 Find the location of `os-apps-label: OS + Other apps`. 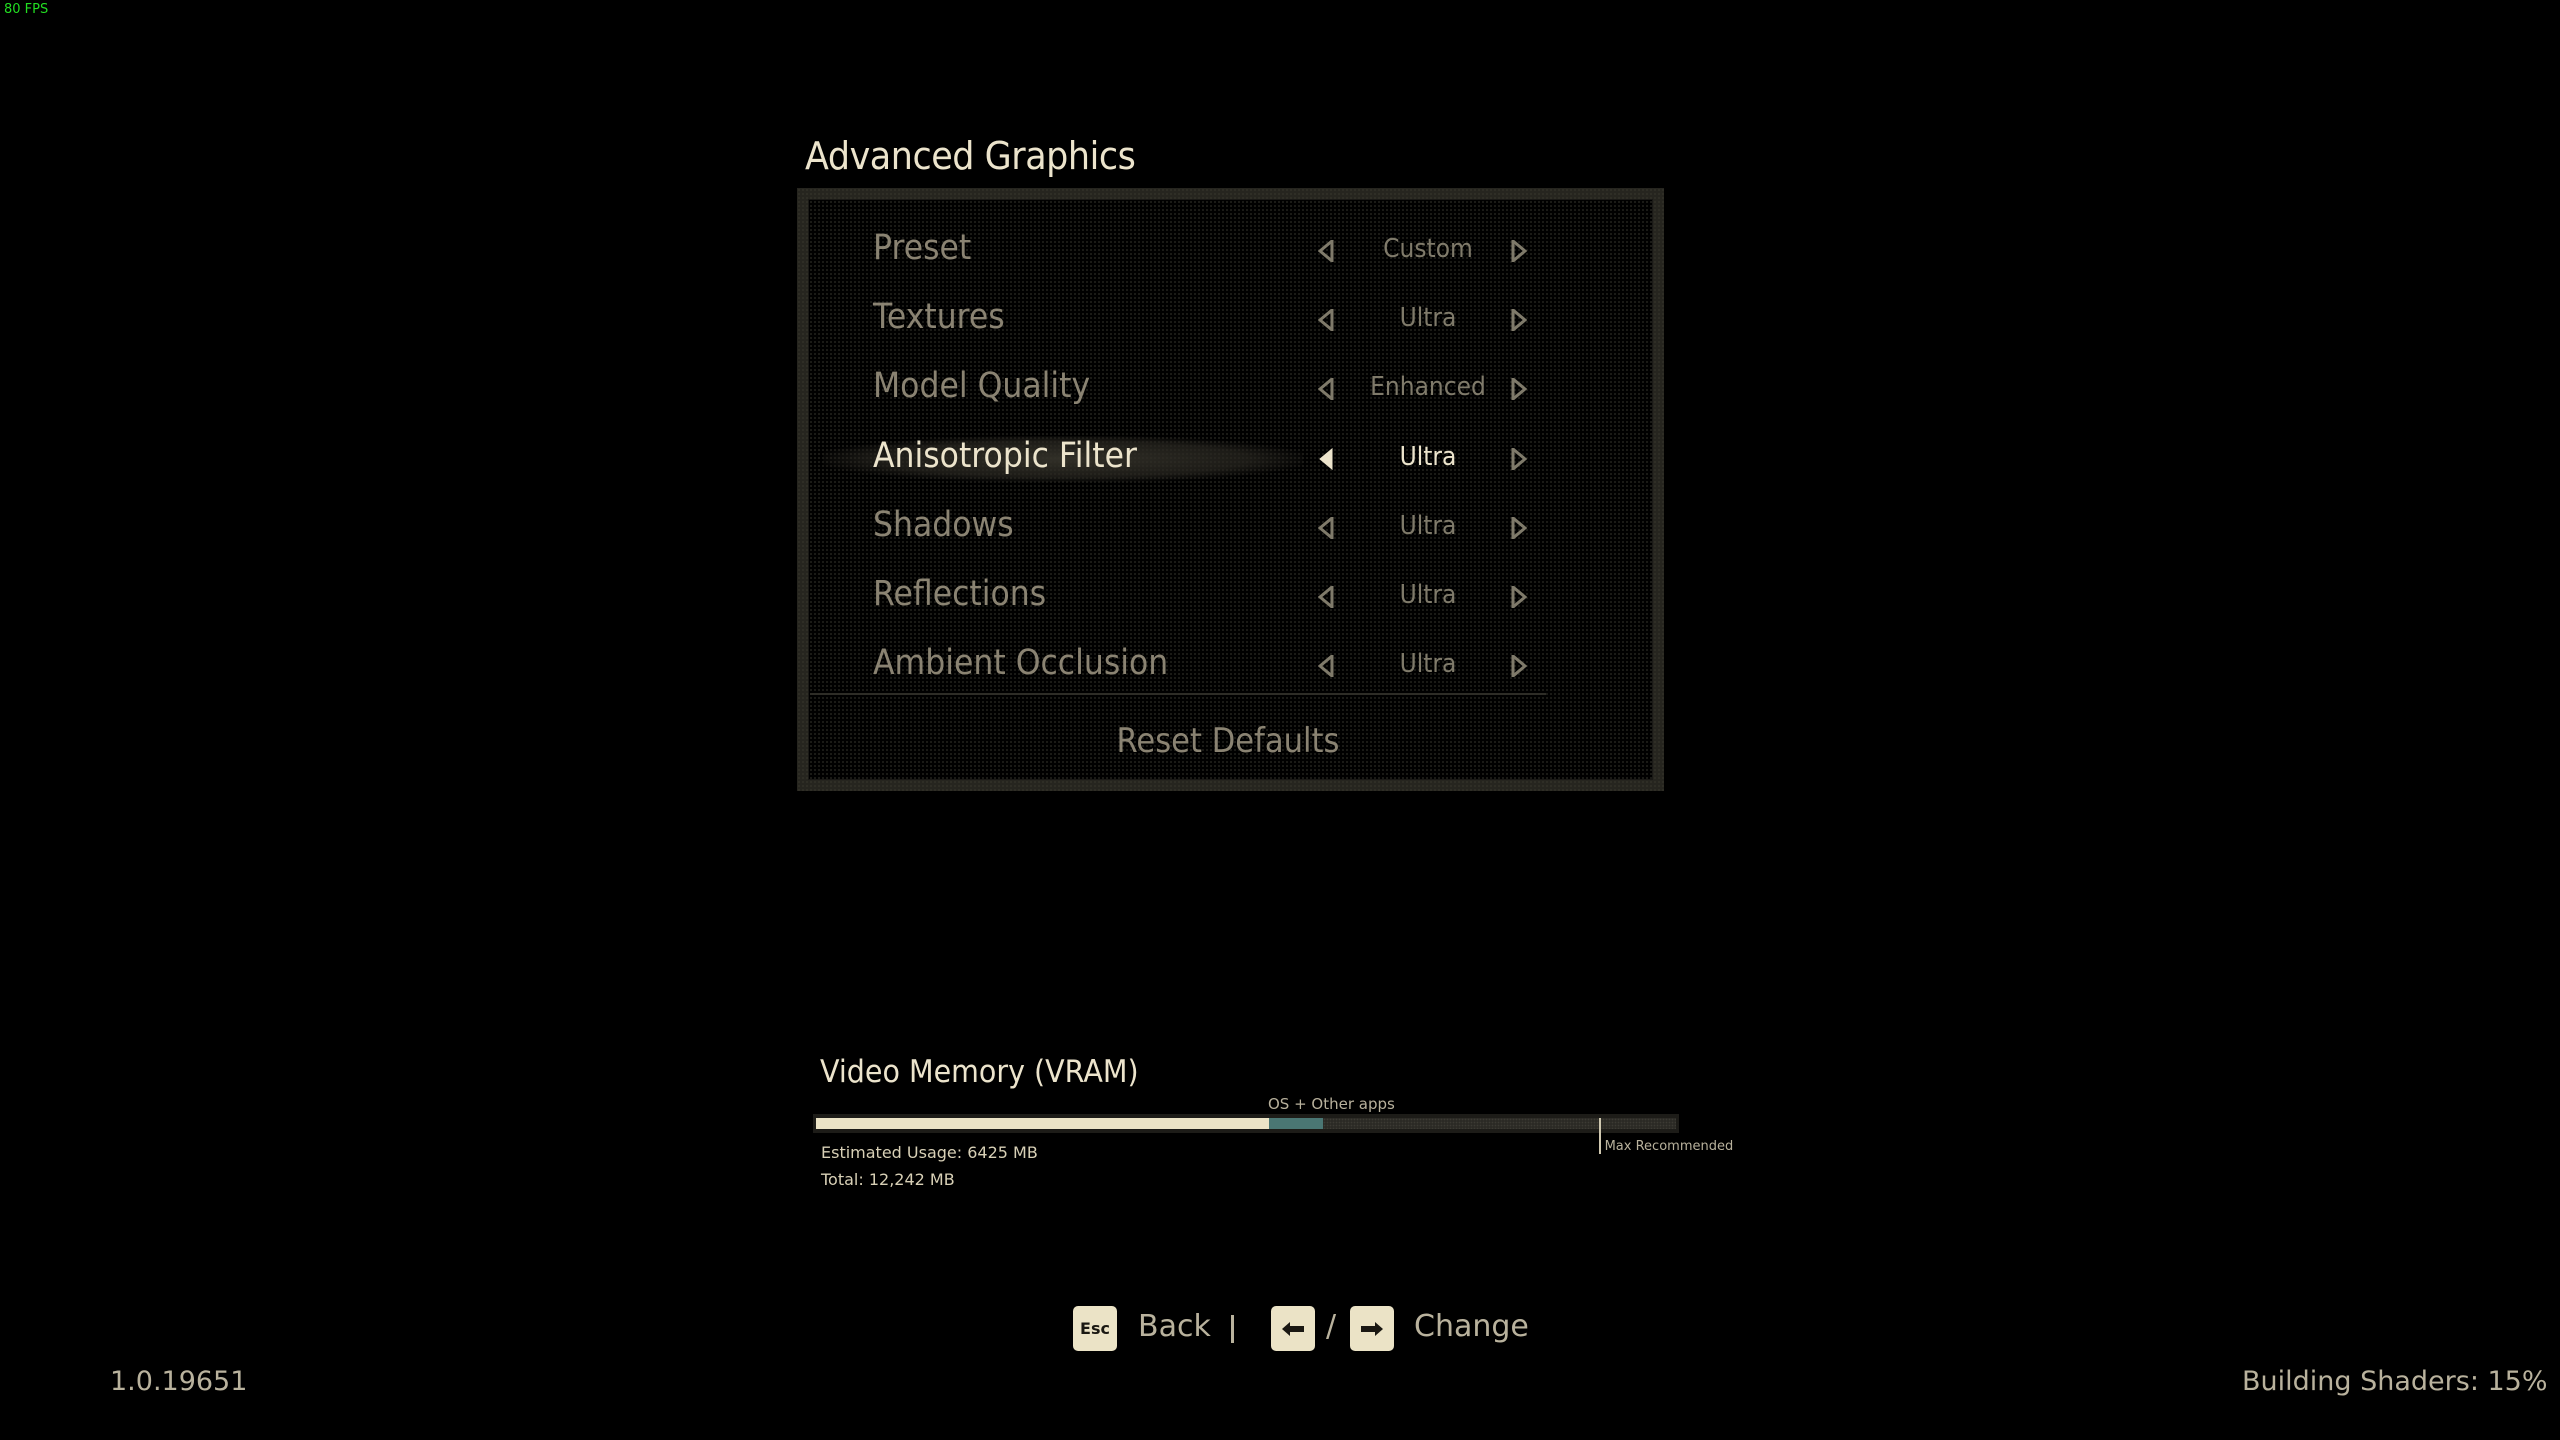

os-apps-label: OS + Other apps is located at coordinates (1331, 1104).